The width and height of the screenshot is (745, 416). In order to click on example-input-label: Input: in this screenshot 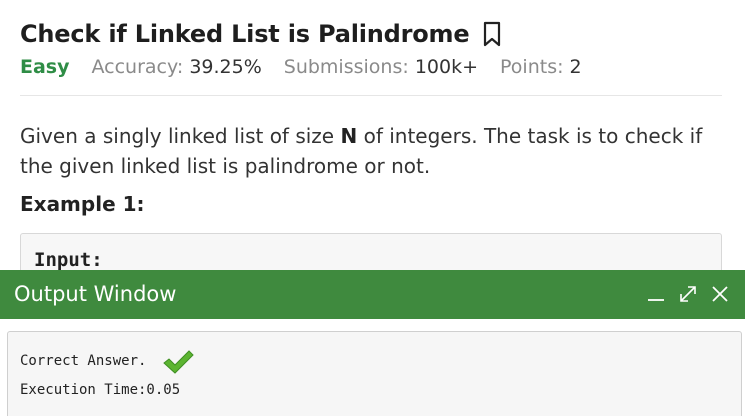, I will do `click(68, 260)`.